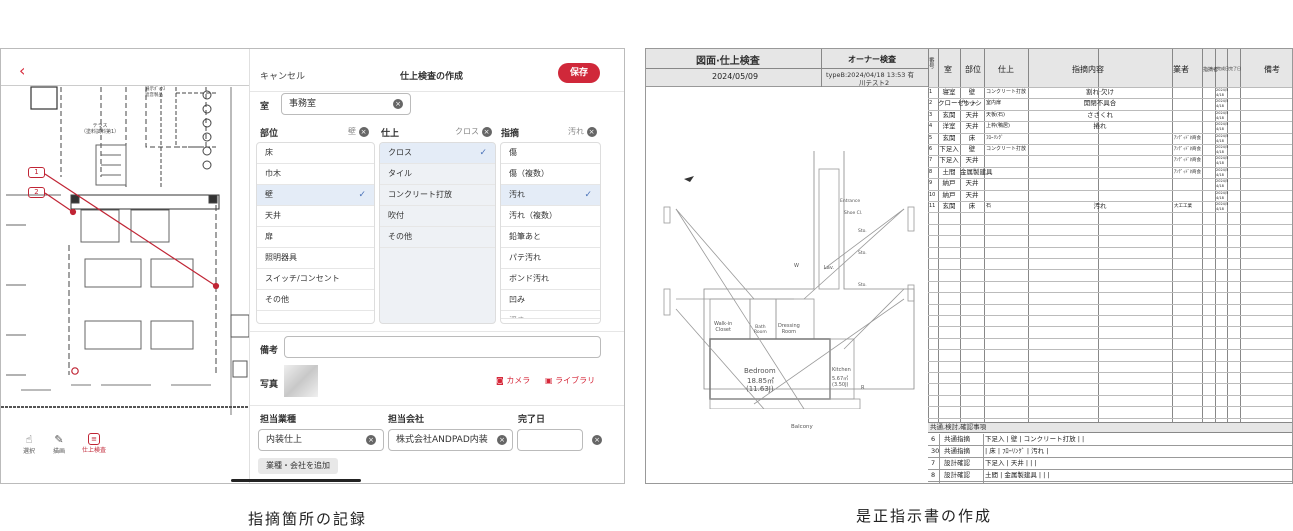 This screenshot has height=531, width=1293. What do you see at coordinates (933, 475) in the screenshot?
I see `note-no: 8` at bounding box center [933, 475].